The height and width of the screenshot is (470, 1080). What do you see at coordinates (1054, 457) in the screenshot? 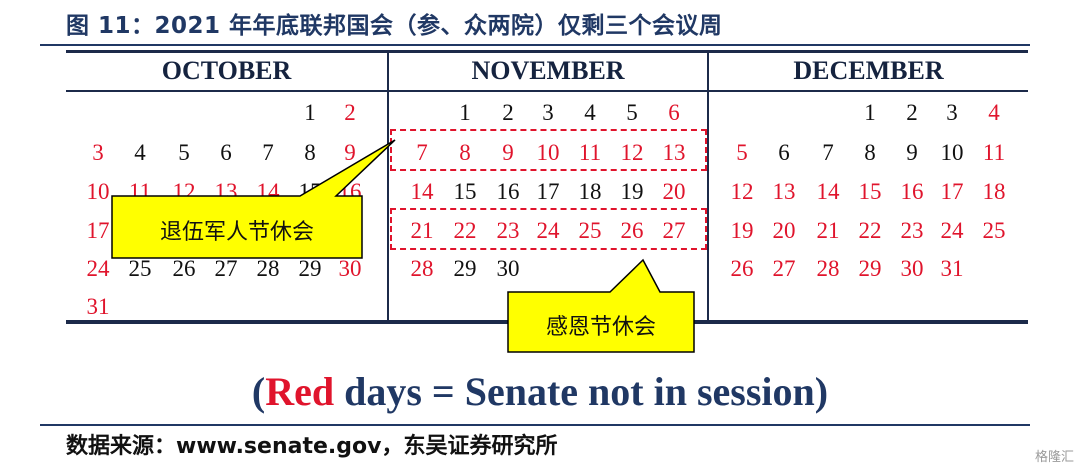
I see `watermark: 格隆汇` at bounding box center [1054, 457].